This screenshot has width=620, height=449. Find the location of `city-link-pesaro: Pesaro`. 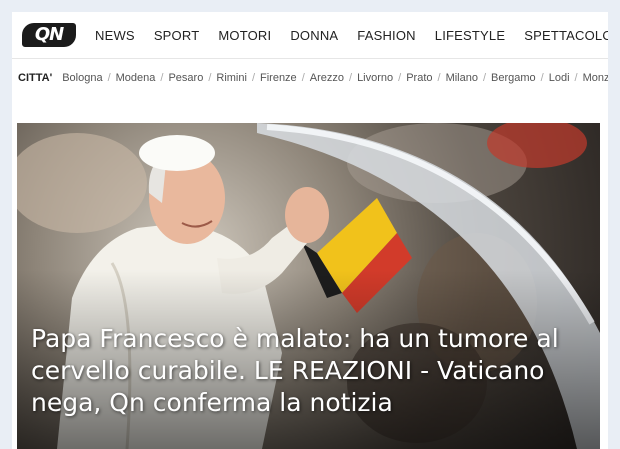

city-link-pesaro: Pesaro is located at coordinates (185, 78).